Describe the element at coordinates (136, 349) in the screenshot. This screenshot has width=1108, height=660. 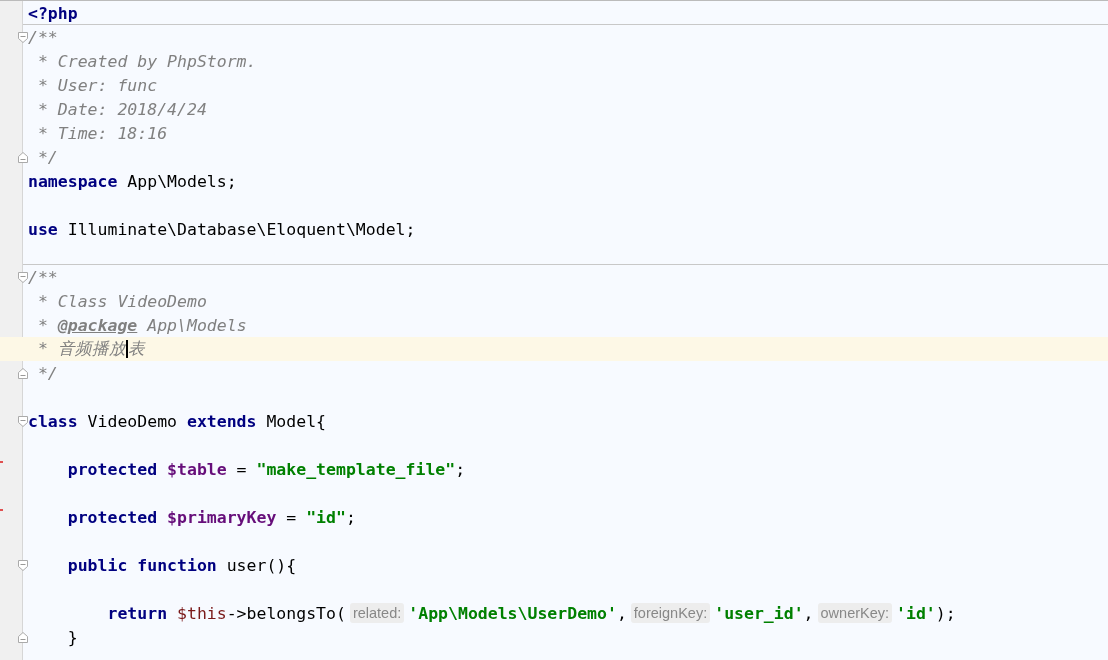
I see `comment-text: 表` at that location.